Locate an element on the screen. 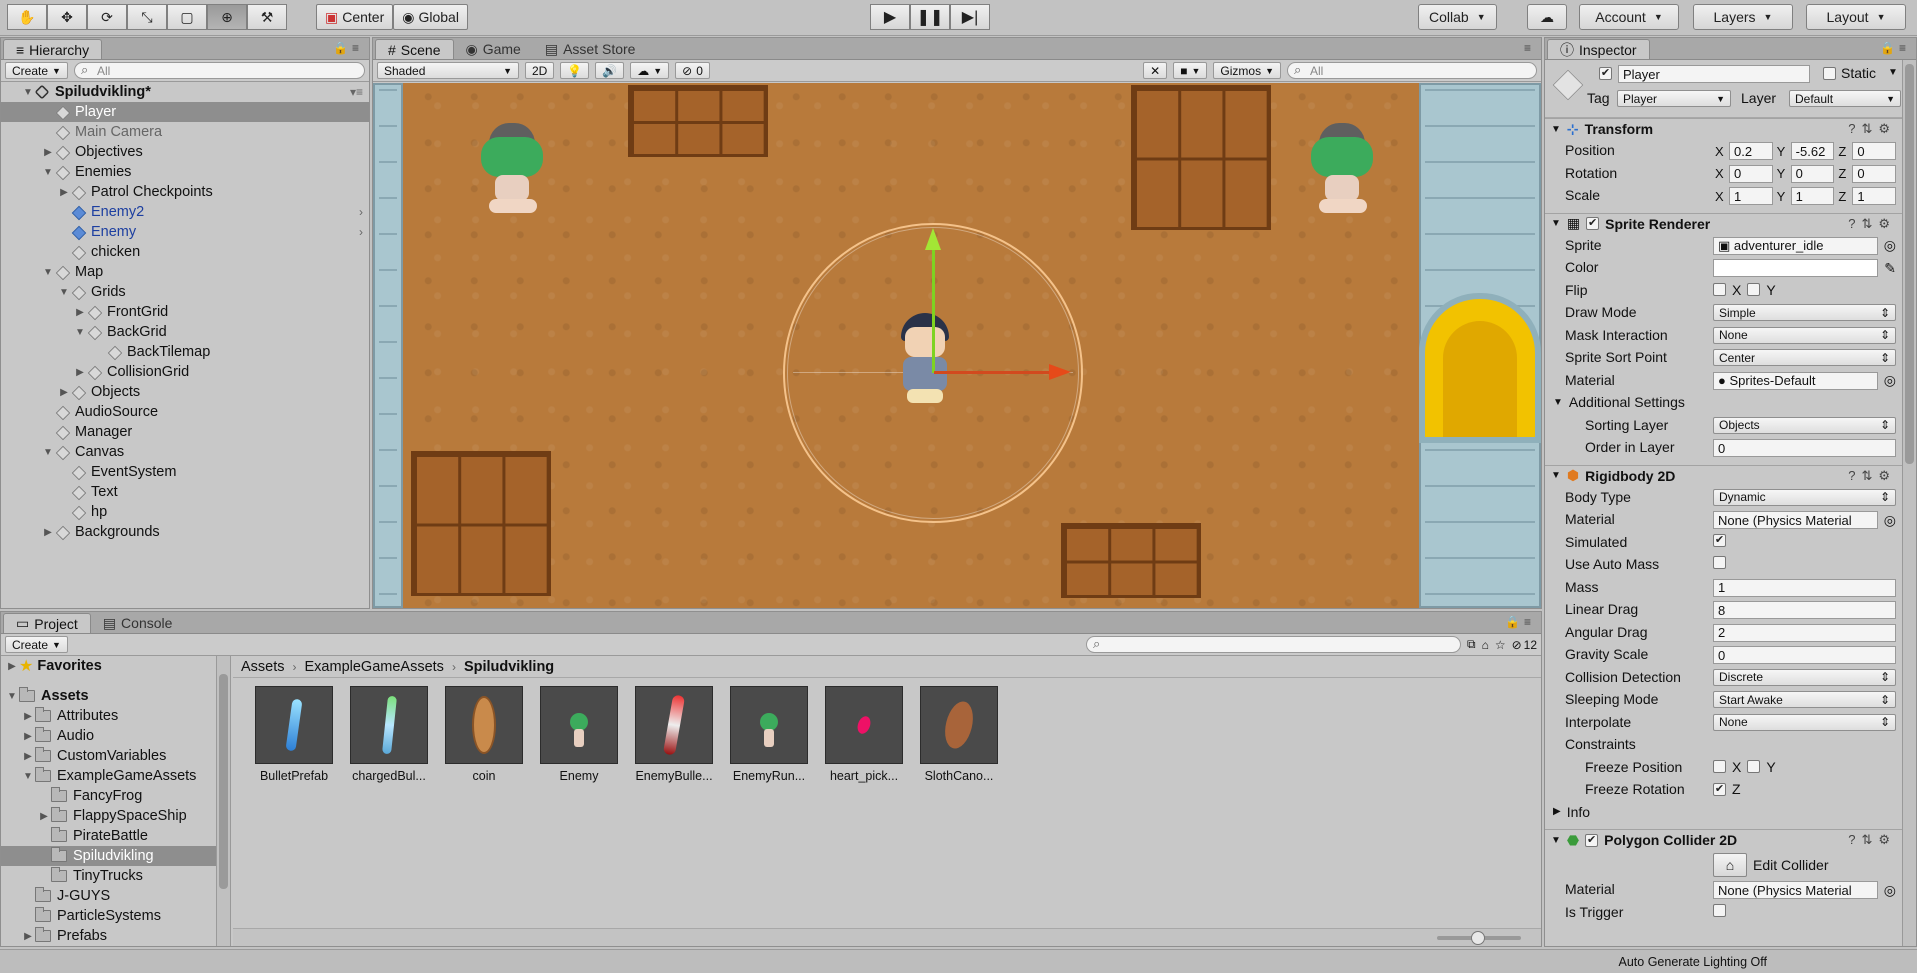 The width and height of the screenshot is (1917, 973). collider-enabled-checkbox is located at coordinates (1592, 840).